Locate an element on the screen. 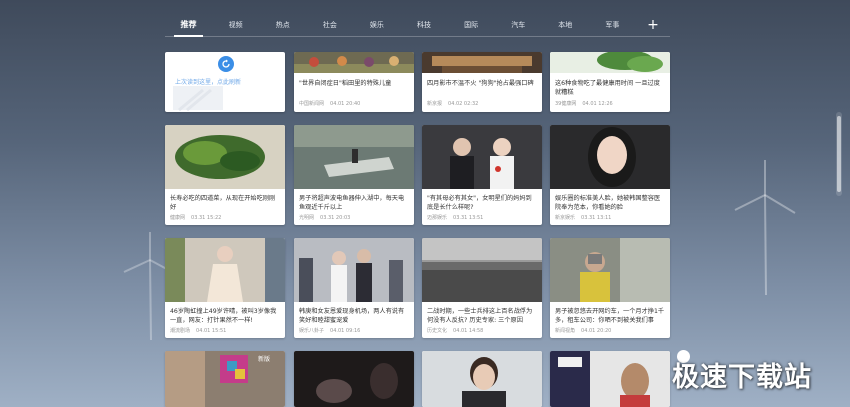 The height and width of the screenshot is (407, 850). news-card: 这6种食物吃了最健康用时间 一旦过度就糟糕 39健康网 04.01 12:26 is located at coordinates (610, 82).